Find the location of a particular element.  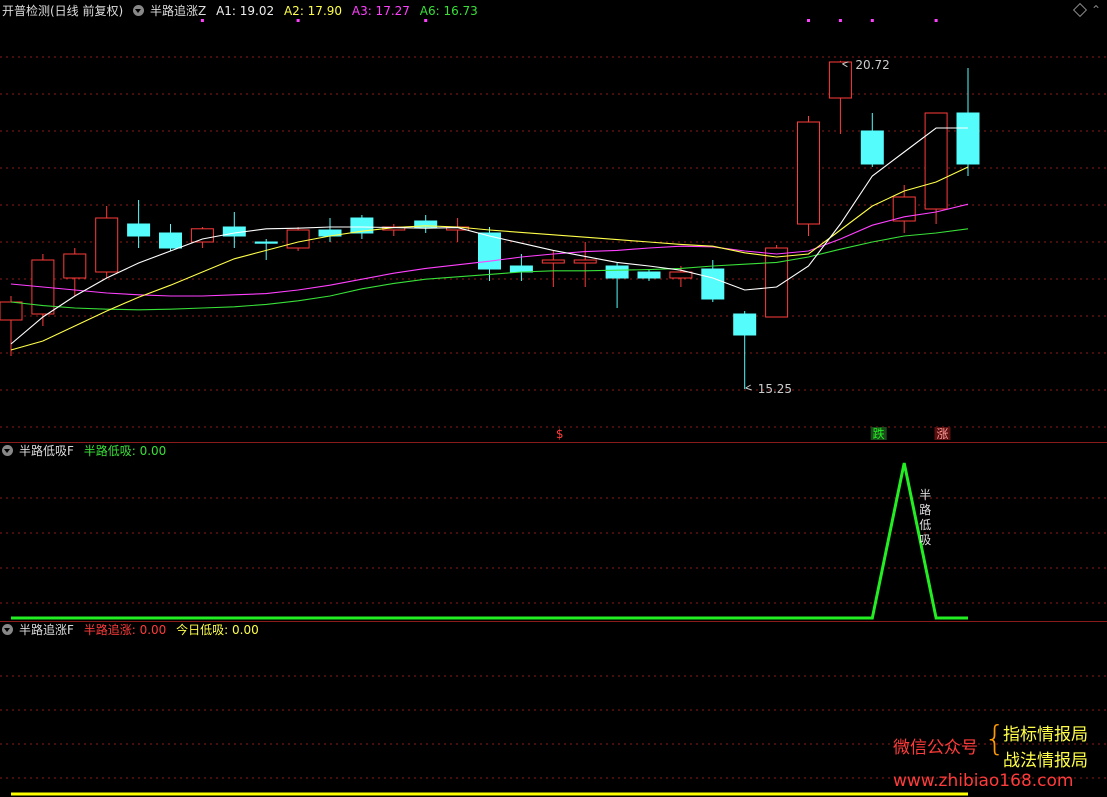

panel2-series-label: 半路低吸: 0.00 is located at coordinates (125, 451).